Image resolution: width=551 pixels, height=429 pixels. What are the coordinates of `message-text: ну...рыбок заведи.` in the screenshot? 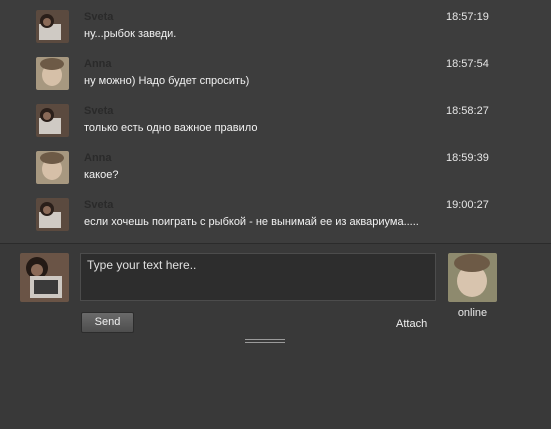 It's located at (130, 34).